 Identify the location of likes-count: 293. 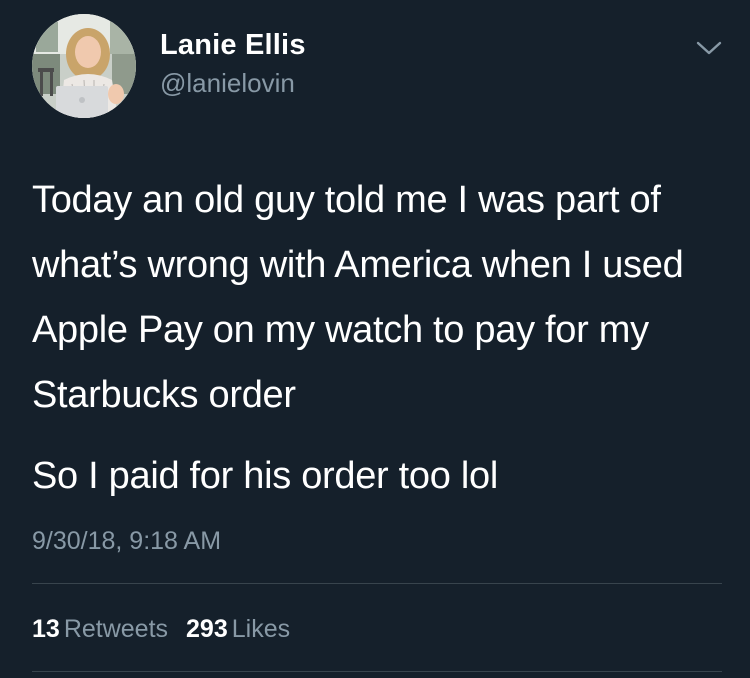
(207, 629).